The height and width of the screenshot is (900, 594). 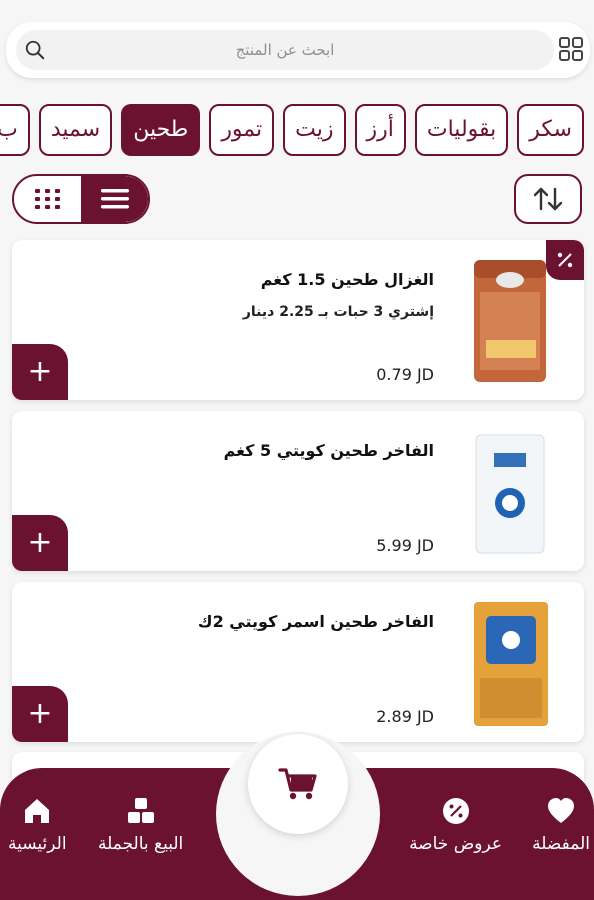 What do you see at coordinates (455, 811) in the screenshot?
I see `percent-badge-icon` at bounding box center [455, 811].